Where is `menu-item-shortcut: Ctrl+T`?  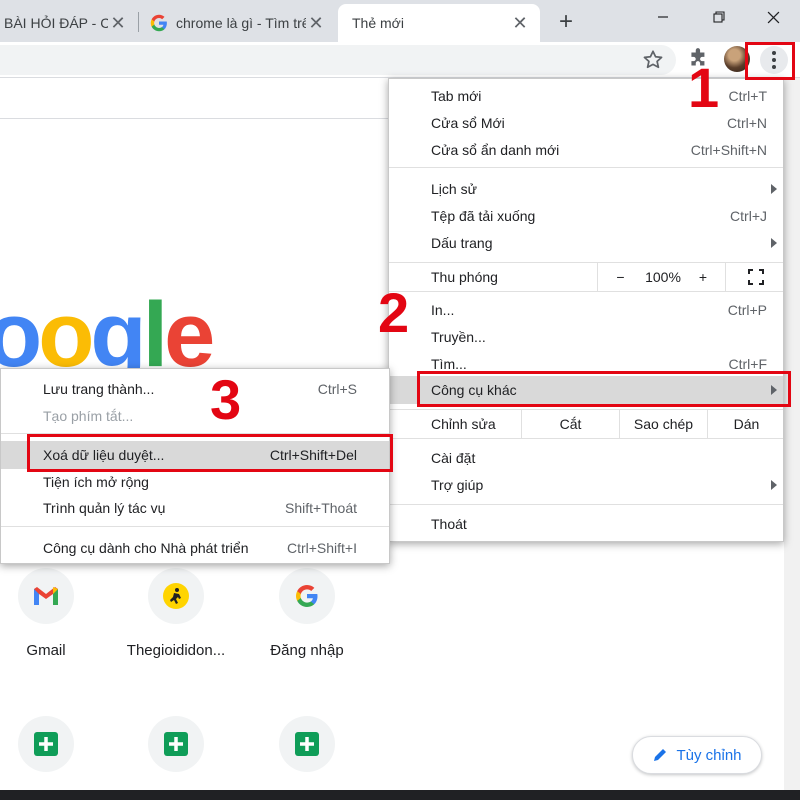
menu-item-shortcut: Ctrl+T is located at coordinates (748, 95).